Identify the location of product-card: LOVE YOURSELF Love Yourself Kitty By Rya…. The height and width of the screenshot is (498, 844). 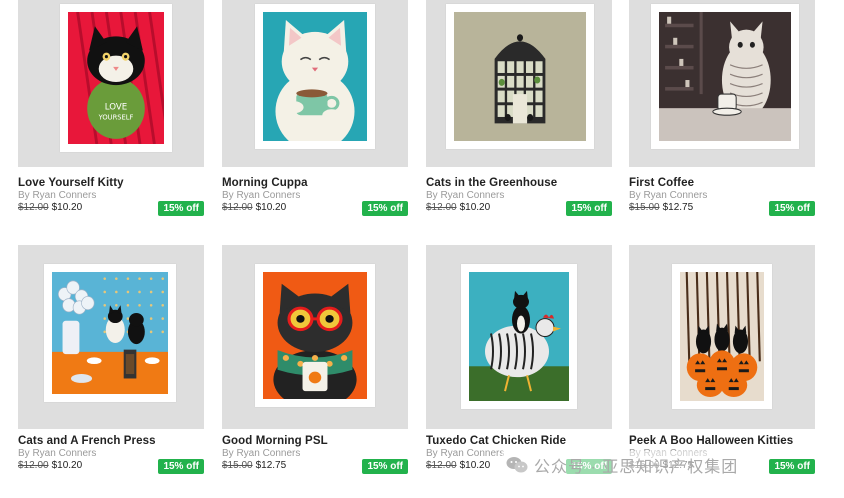
(111, 108).